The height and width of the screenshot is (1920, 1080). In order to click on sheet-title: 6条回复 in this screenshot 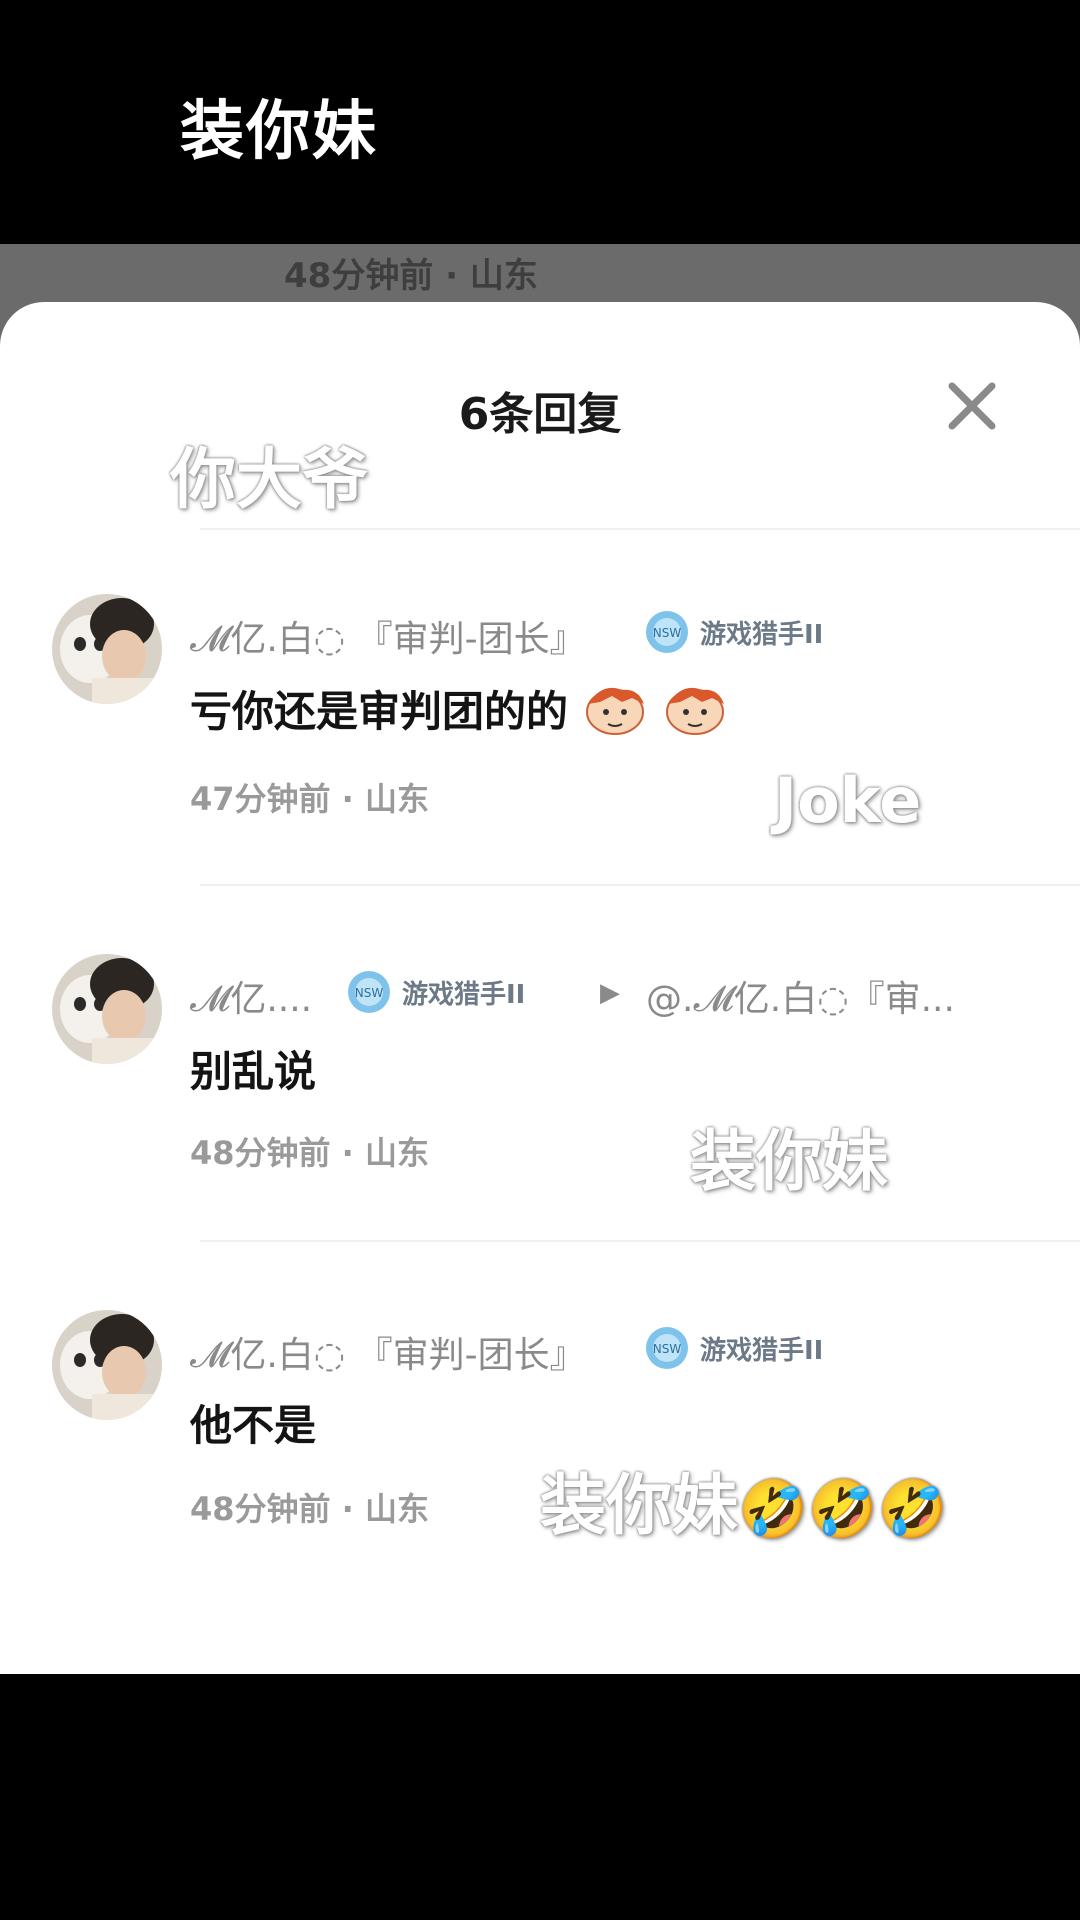, I will do `click(540, 414)`.